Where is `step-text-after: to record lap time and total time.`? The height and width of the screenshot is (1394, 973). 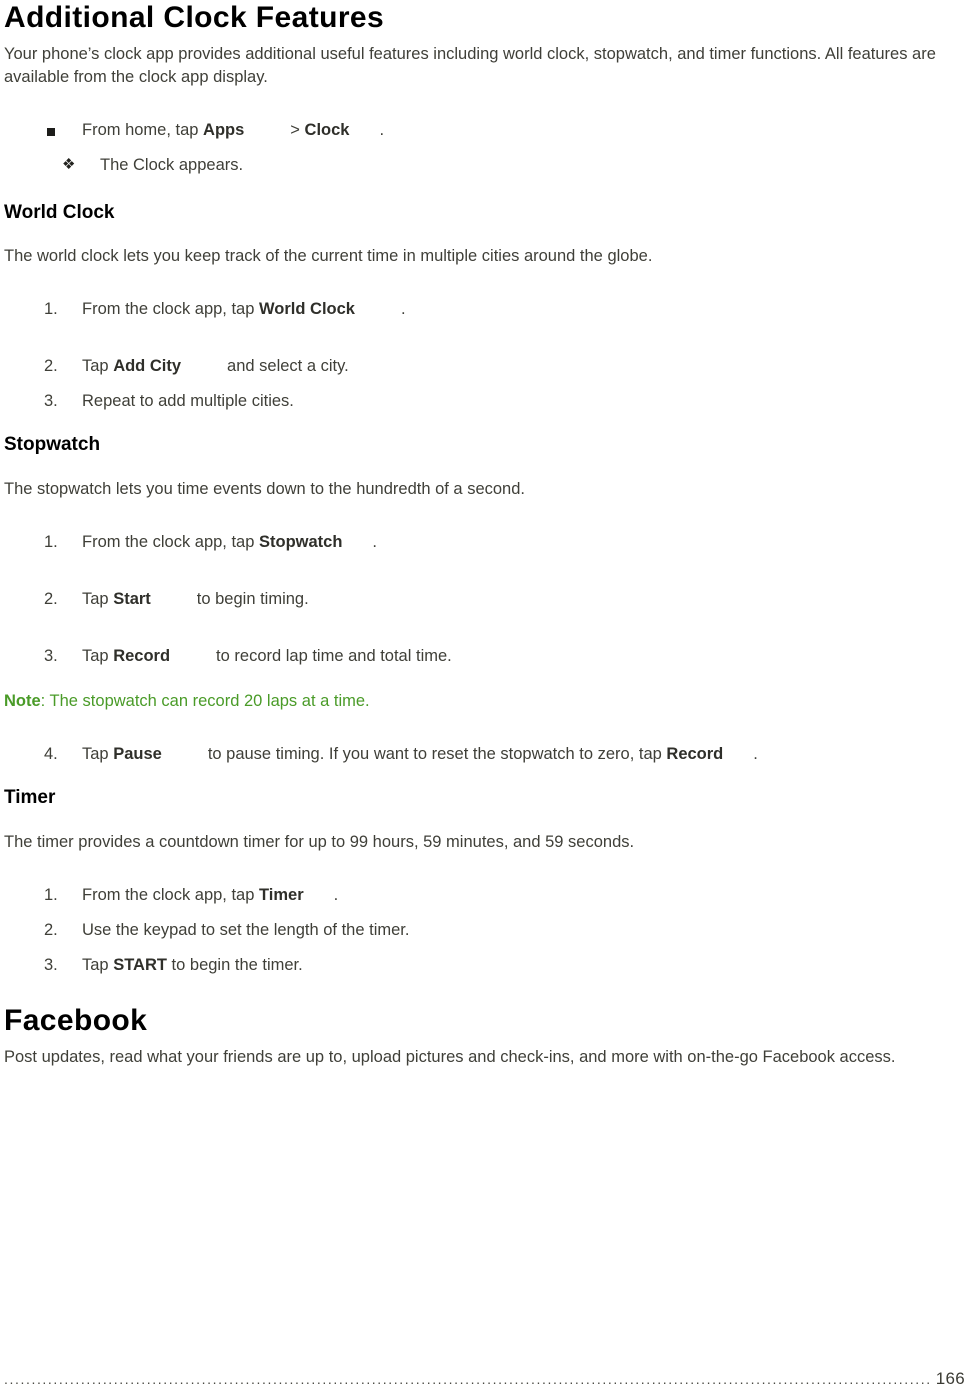
step-text-after: to record lap time and total time. is located at coordinates (334, 656).